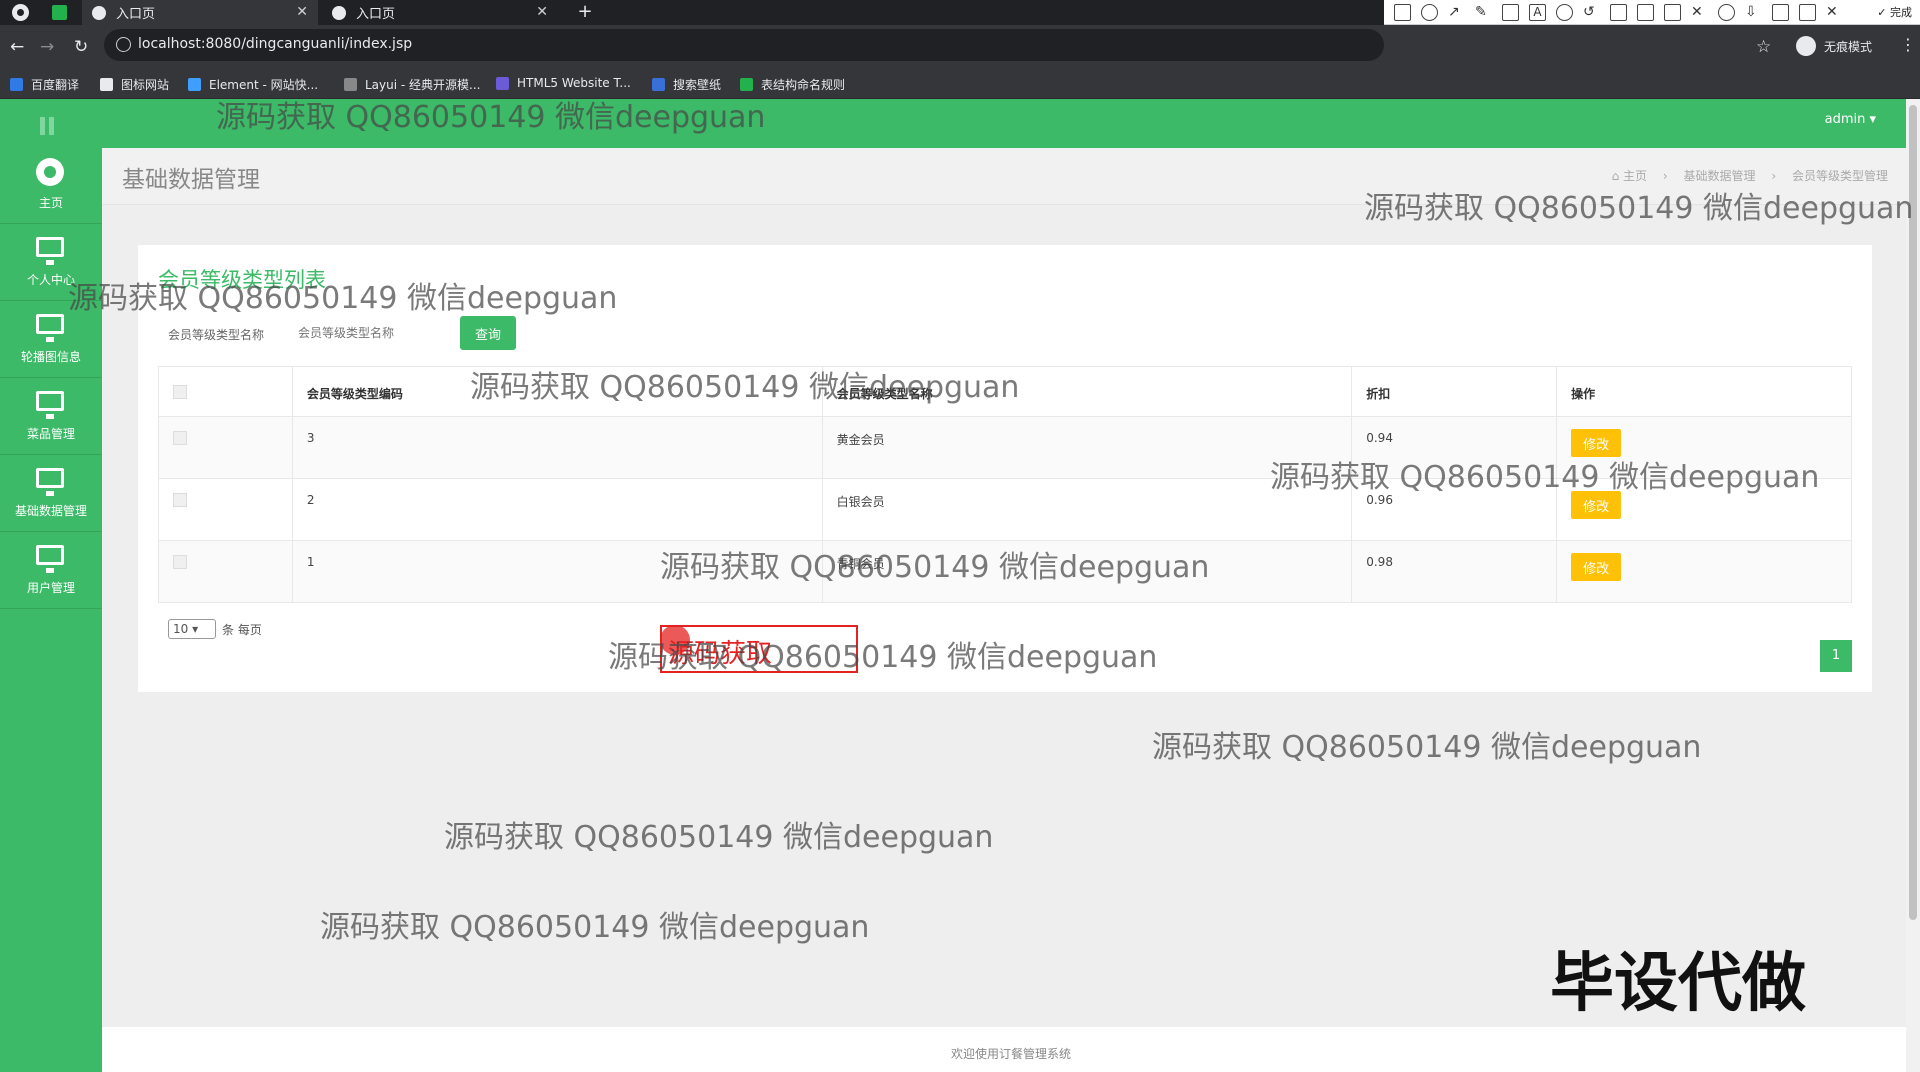 The height and width of the screenshot is (1072, 1920). I want to click on pinned-app-icon, so click(59, 12).